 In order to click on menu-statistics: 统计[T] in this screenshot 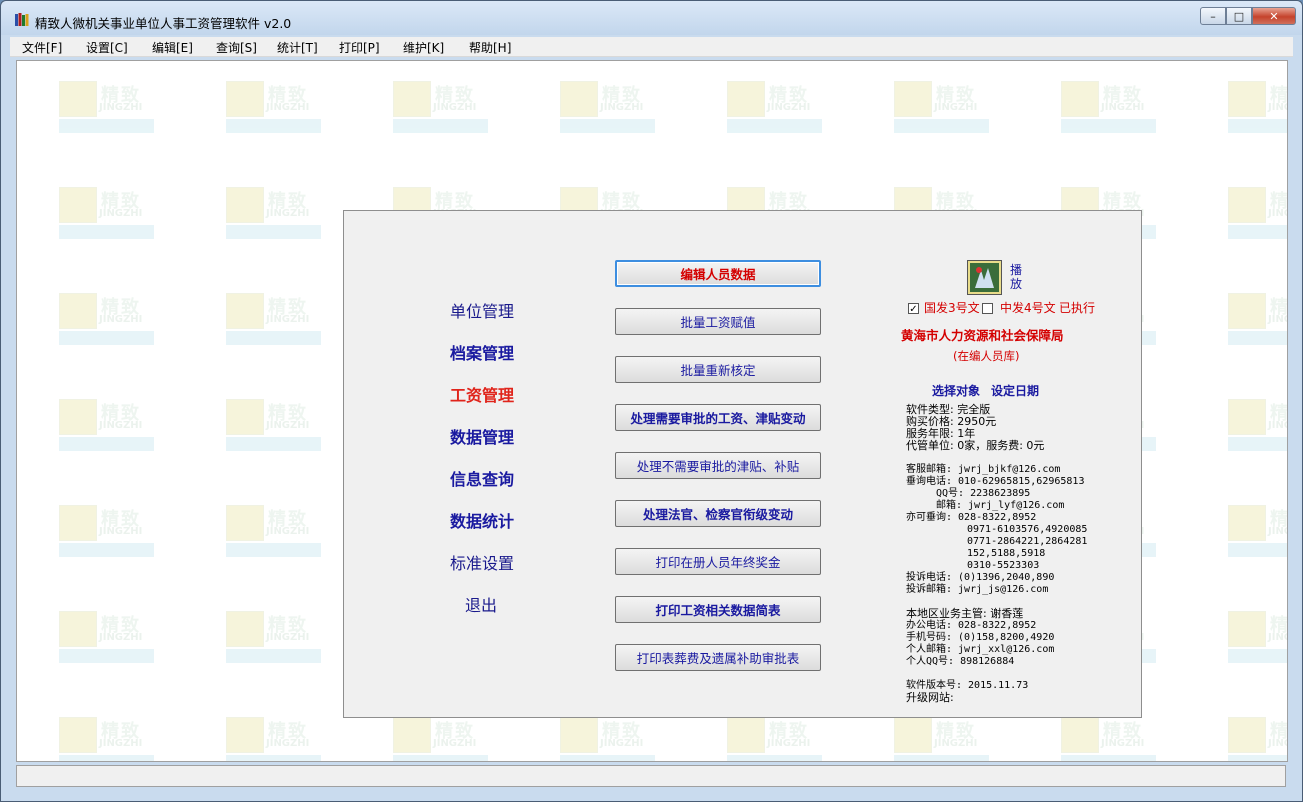, I will do `click(297, 47)`.